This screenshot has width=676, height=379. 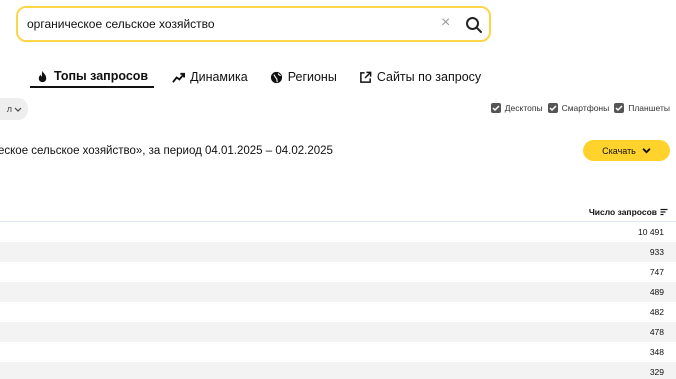 I want to click on table-row: 478, so click(x=338, y=332).